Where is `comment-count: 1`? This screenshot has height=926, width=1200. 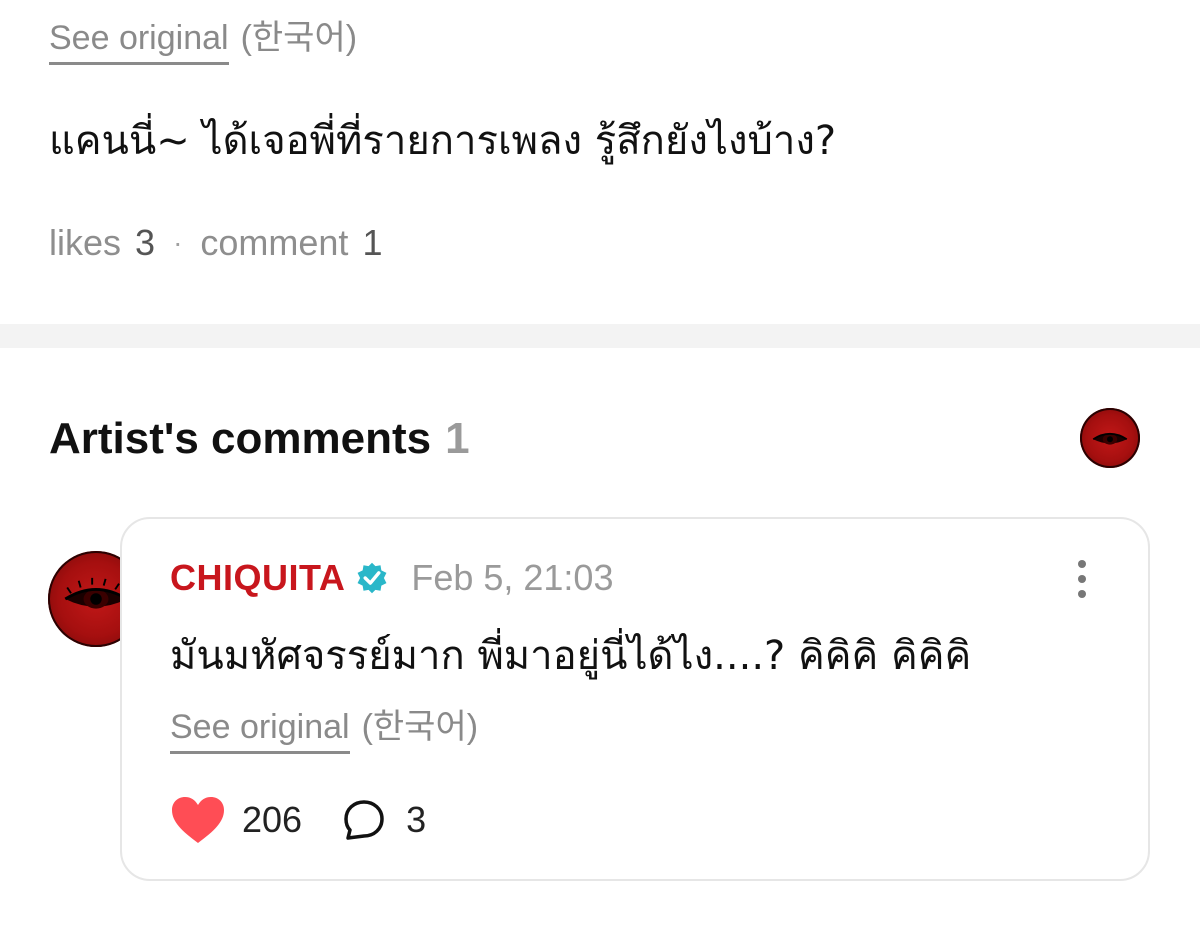 comment-count: 1 is located at coordinates (372, 242).